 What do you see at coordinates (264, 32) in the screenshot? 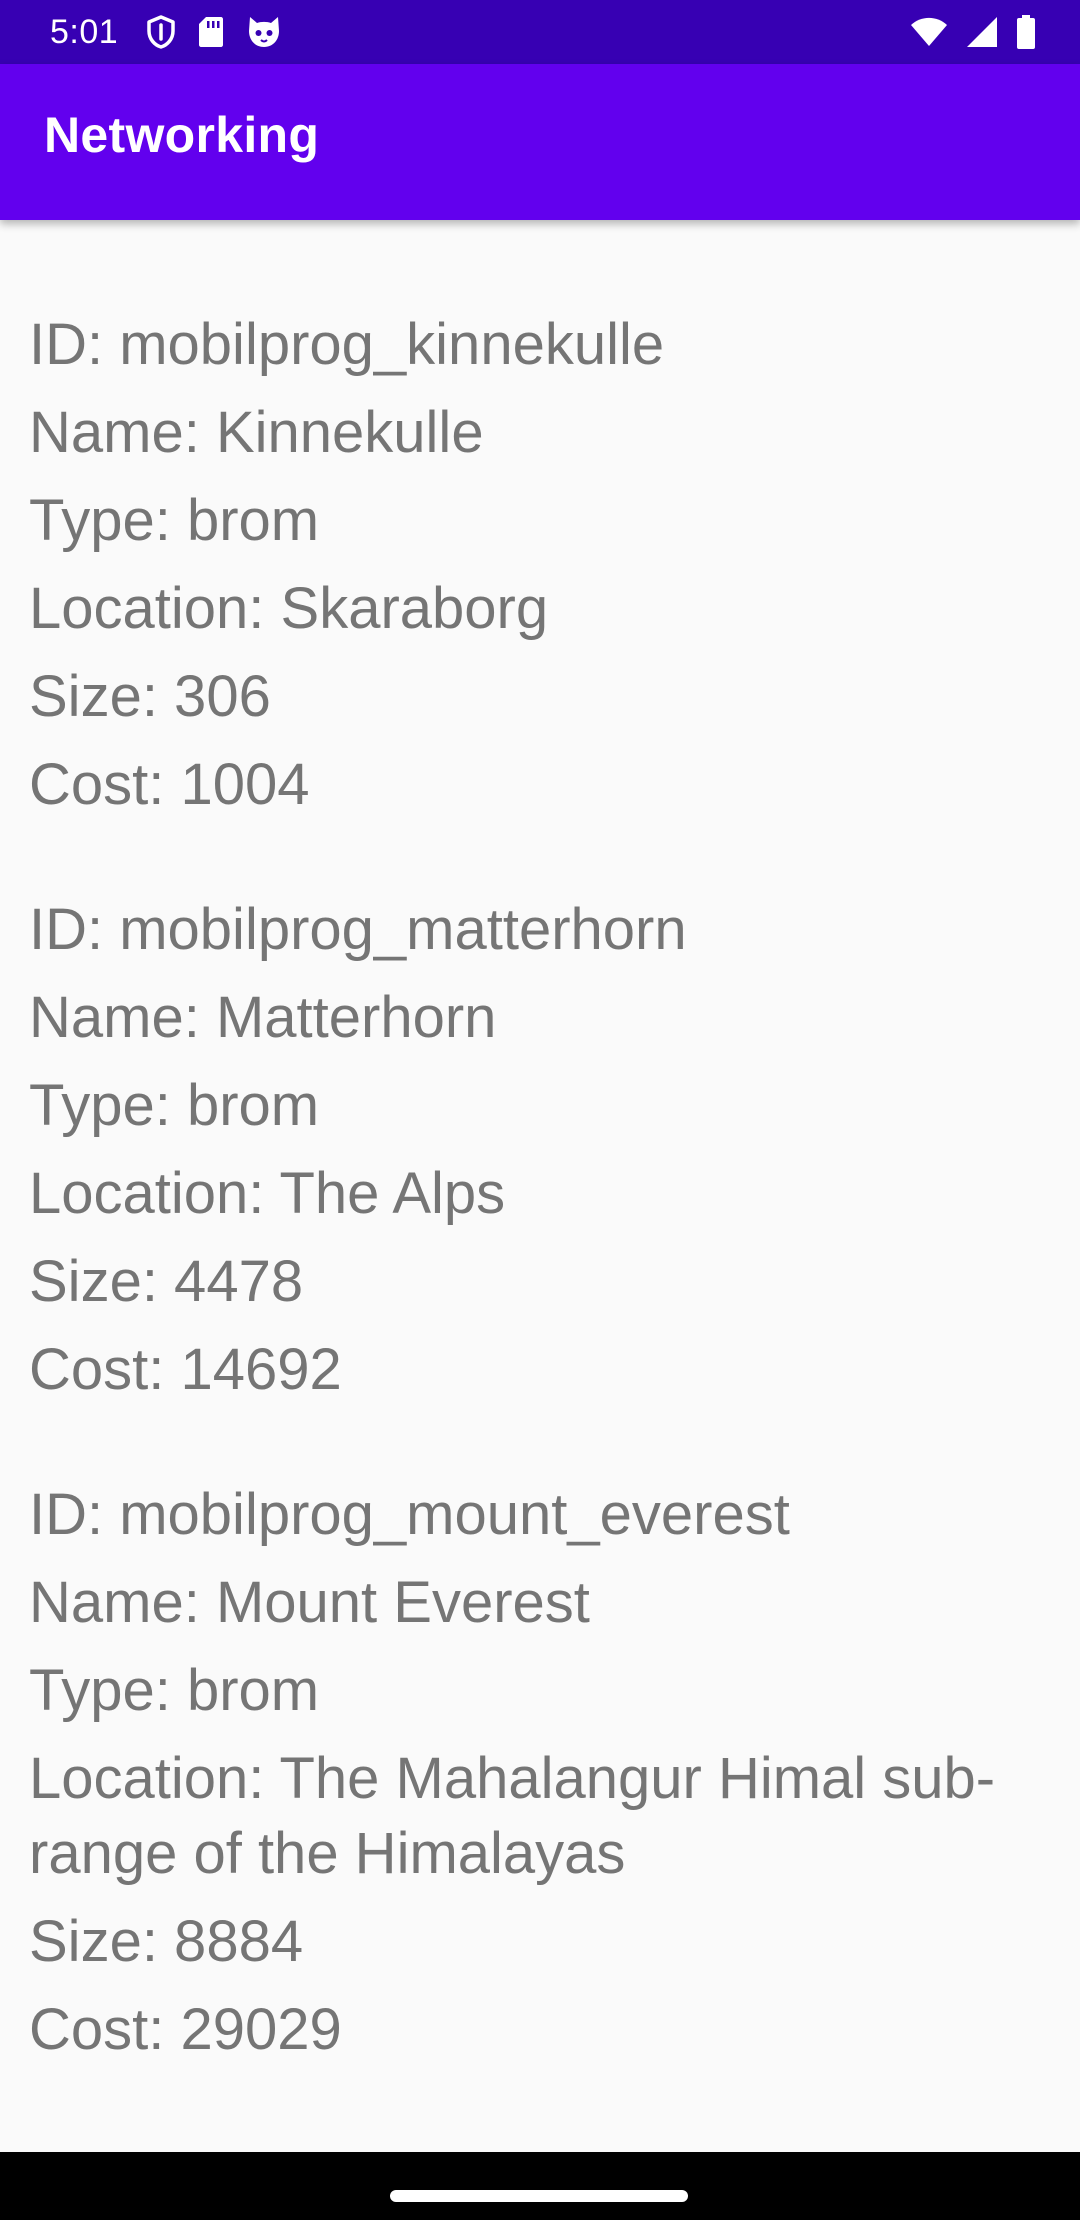
I see `cat-face-icon` at bounding box center [264, 32].